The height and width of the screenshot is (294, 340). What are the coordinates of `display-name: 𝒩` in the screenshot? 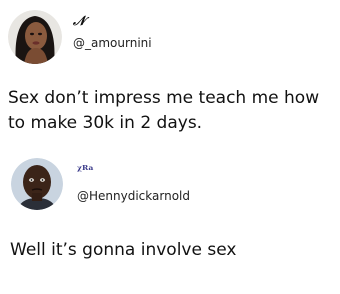 It's located at (79, 21).